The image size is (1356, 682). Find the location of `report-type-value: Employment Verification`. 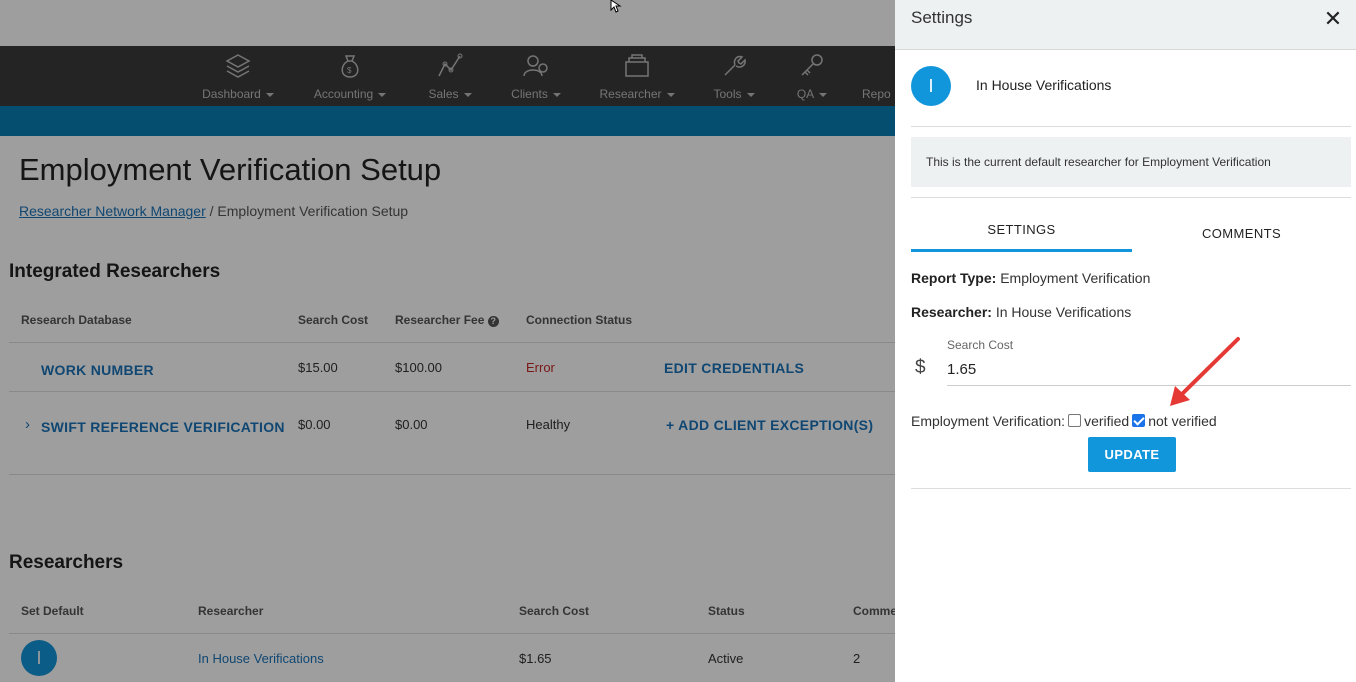

report-type-value: Employment Verification is located at coordinates (1075, 278).